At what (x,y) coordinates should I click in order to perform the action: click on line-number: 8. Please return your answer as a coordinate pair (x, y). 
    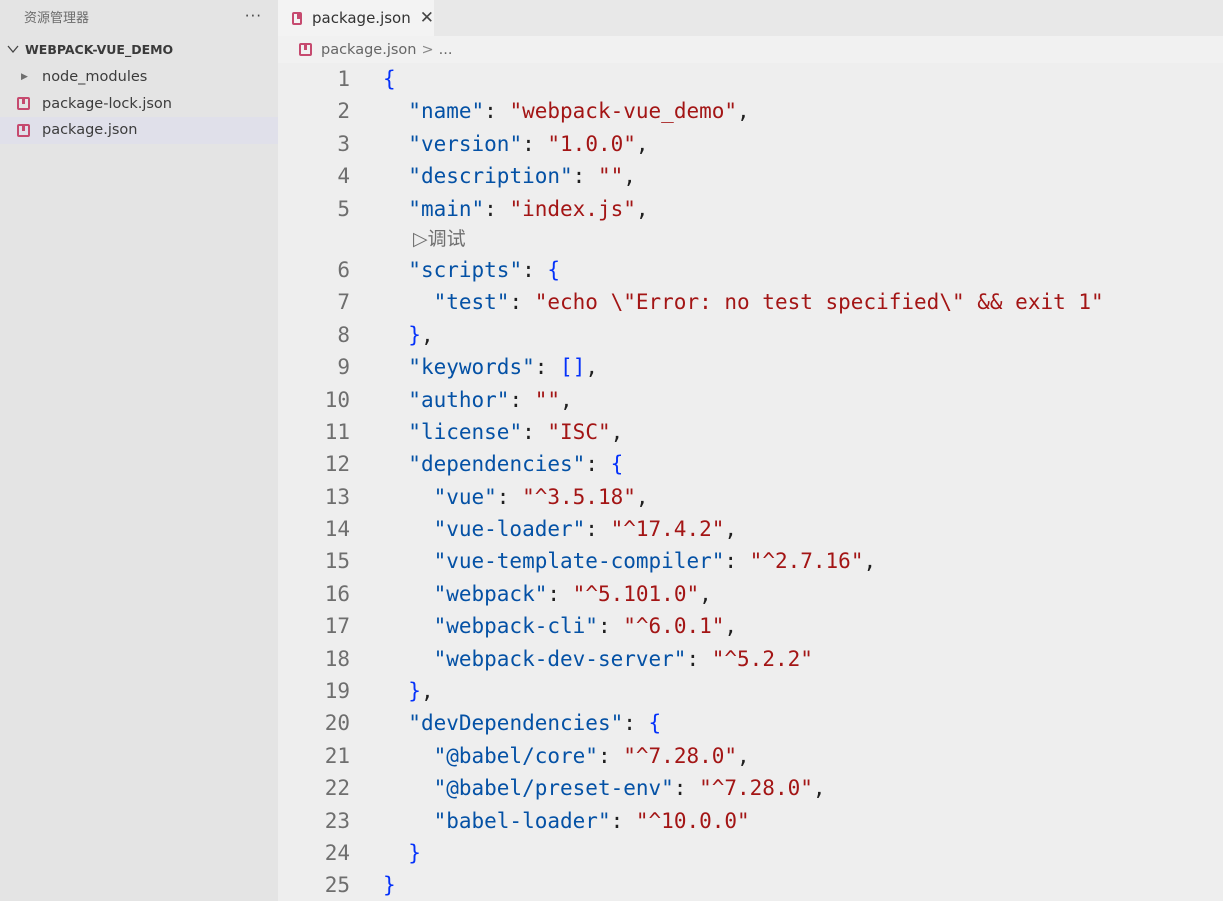
    Looking at the image, I should click on (343, 334).